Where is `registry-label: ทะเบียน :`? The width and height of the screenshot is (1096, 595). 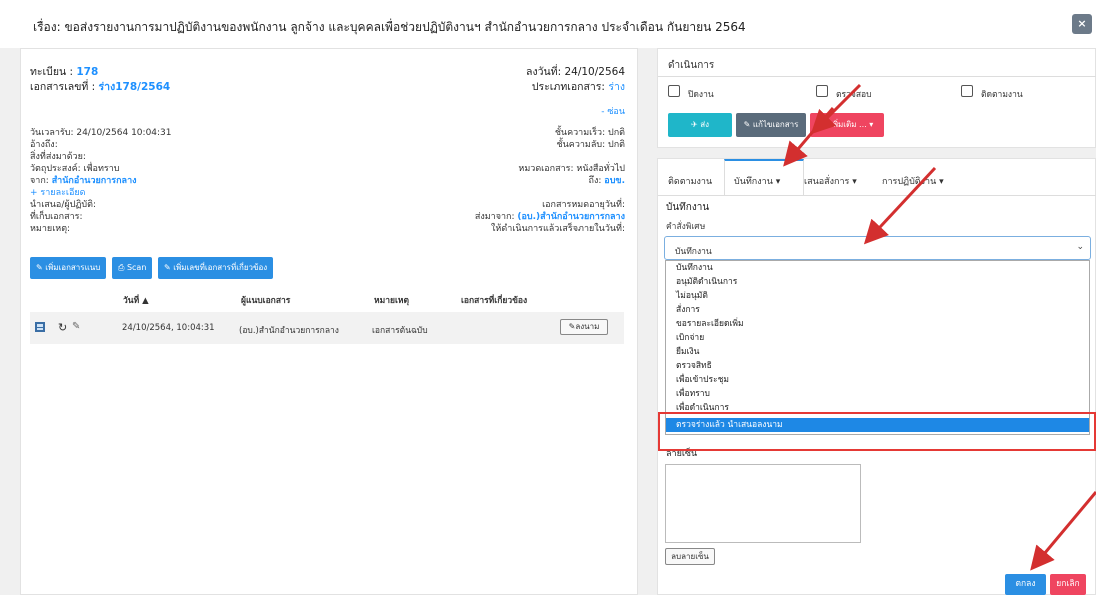
registry-label: ทะเบียน : is located at coordinates (52, 72).